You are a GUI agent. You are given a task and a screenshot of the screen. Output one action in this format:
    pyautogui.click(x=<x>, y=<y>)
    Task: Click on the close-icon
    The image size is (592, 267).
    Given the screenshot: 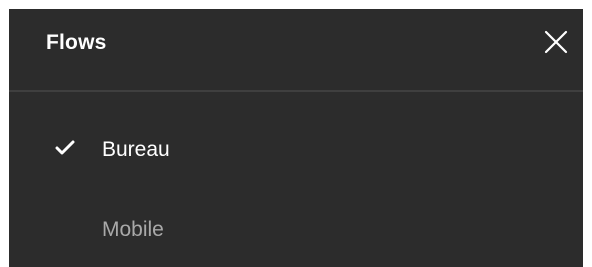 What is the action you would take?
    pyautogui.click(x=556, y=42)
    